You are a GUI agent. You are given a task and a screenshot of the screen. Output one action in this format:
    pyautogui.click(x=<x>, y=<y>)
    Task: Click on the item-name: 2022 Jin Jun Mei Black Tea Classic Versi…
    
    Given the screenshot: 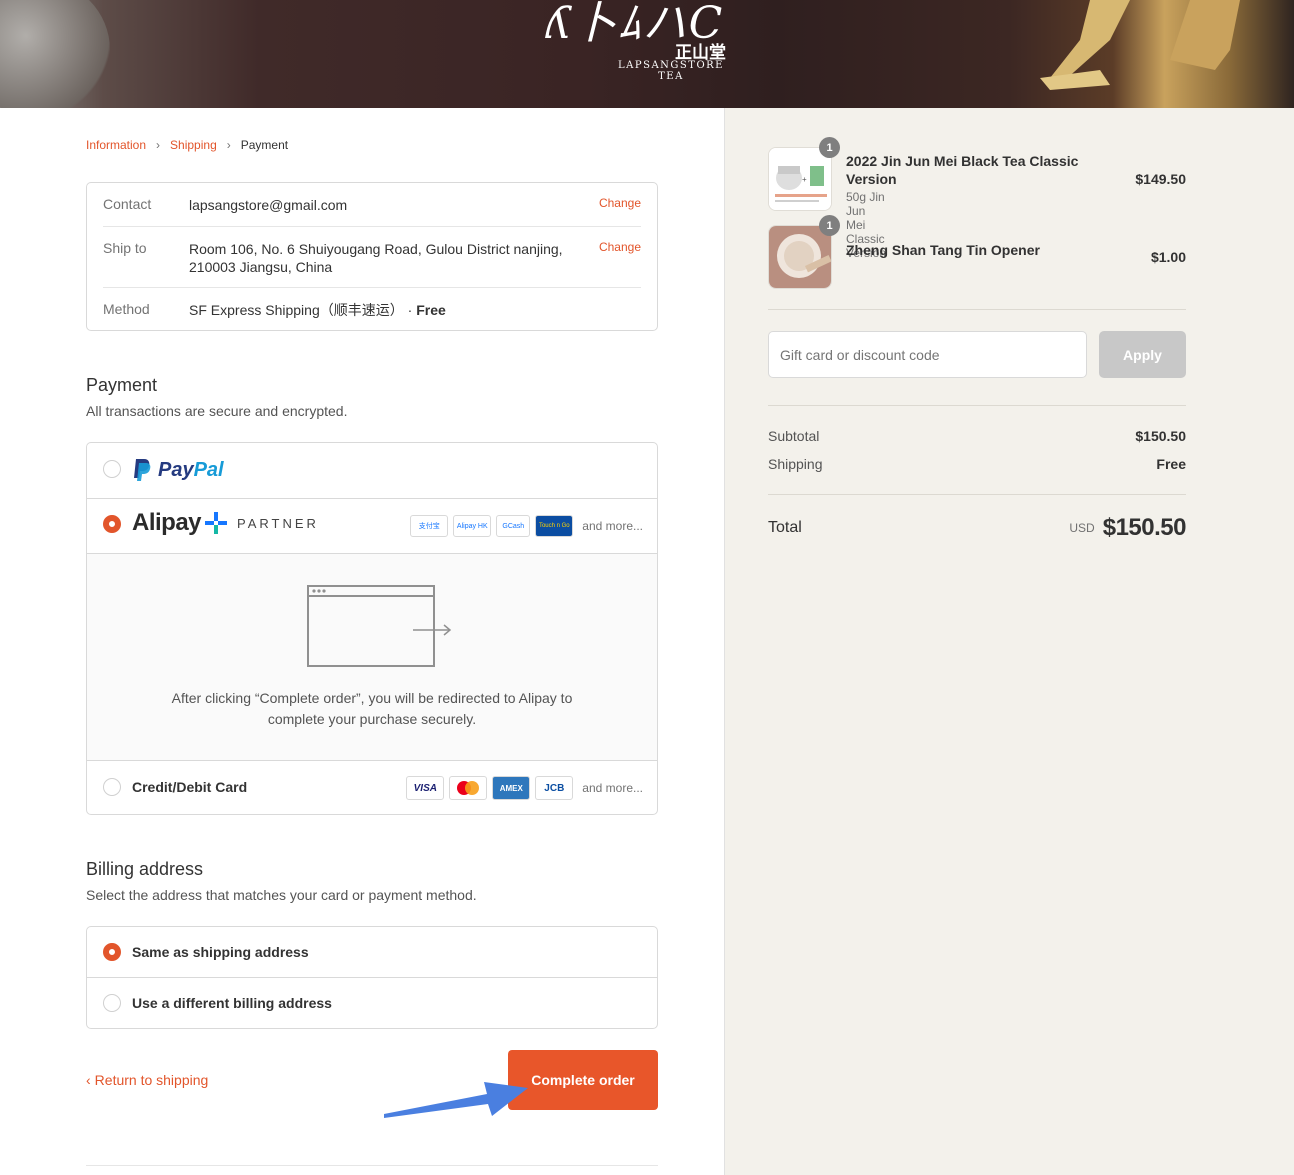 What is the action you would take?
    pyautogui.click(x=962, y=170)
    